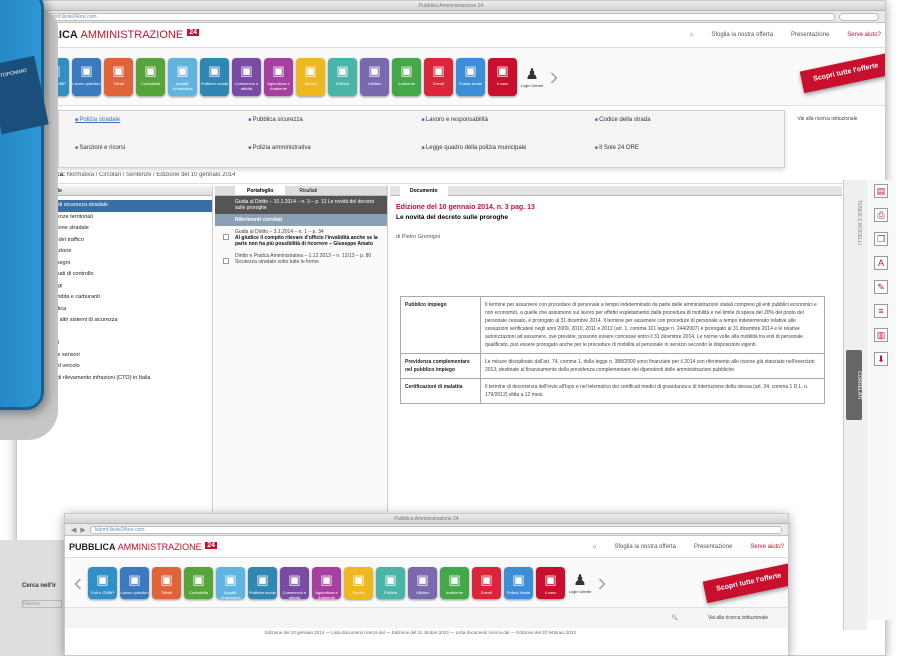  What do you see at coordinates (595, 547) in the screenshot?
I see `overlay-home-icon: ⌂` at bounding box center [595, 547].